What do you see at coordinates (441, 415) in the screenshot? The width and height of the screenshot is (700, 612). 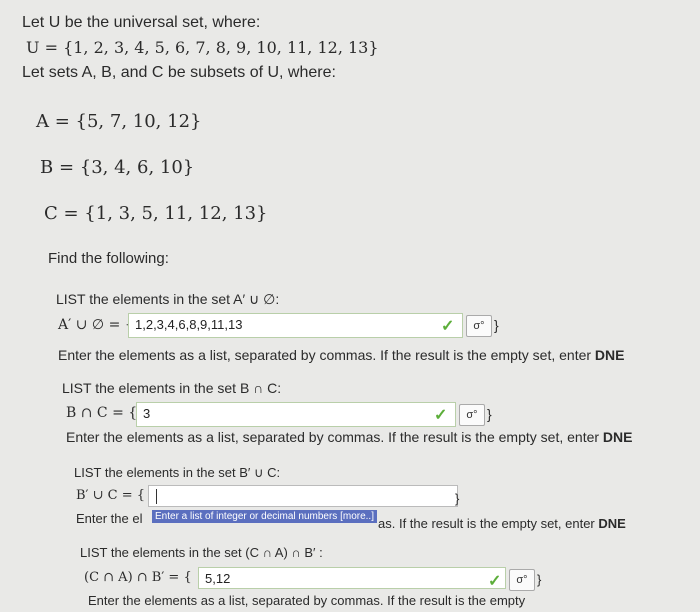 I see `q2-check-icon: ✓` at bounding box center [441, 415].